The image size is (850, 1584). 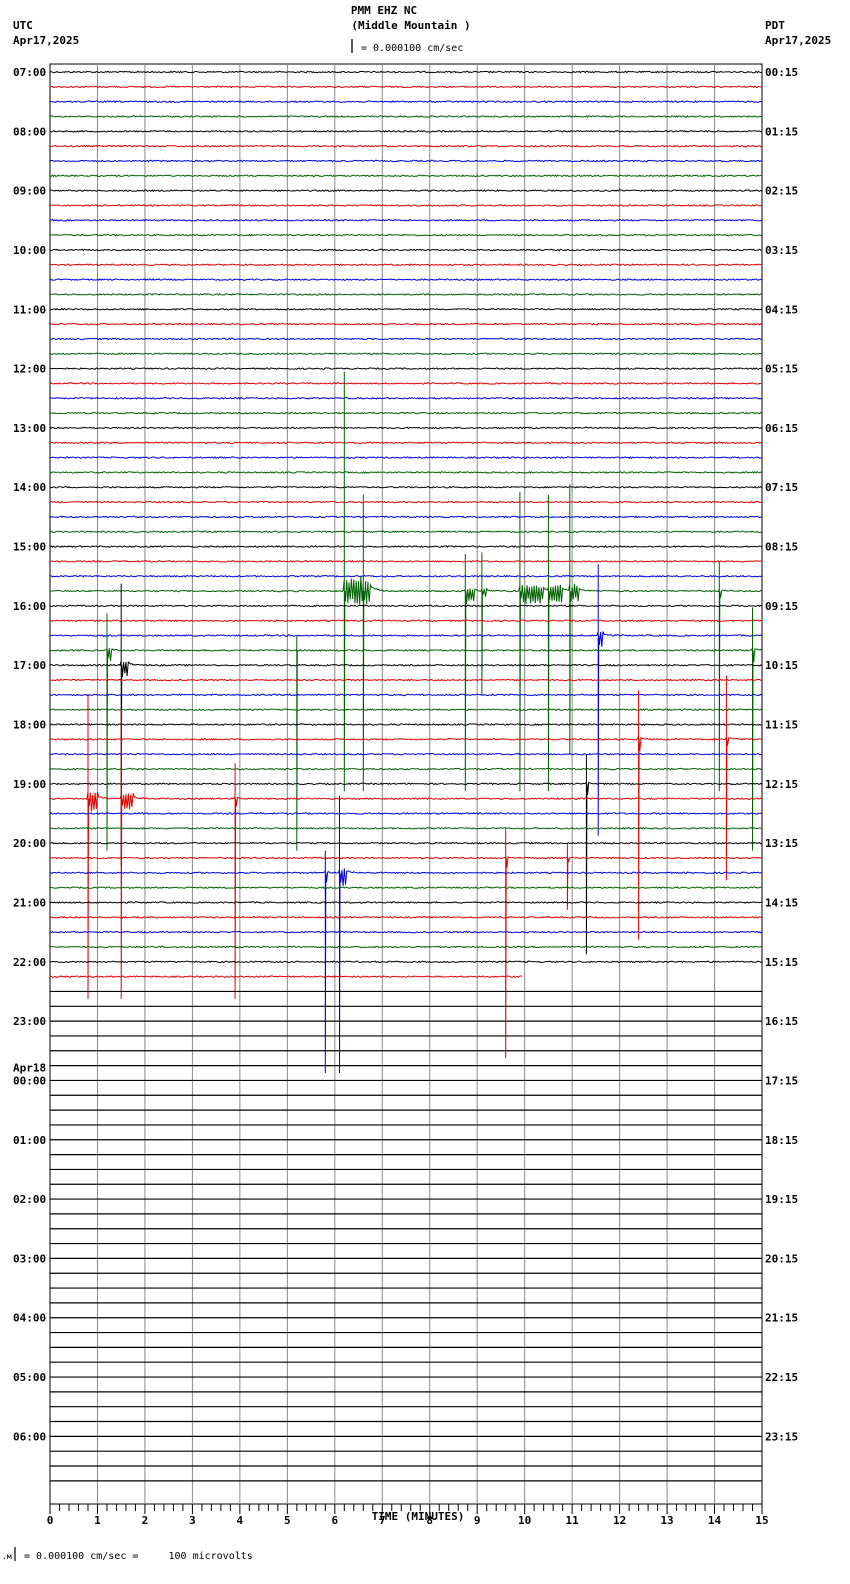 I want to click on utc-hour-label: 13:00, so click(x=29, y=428).